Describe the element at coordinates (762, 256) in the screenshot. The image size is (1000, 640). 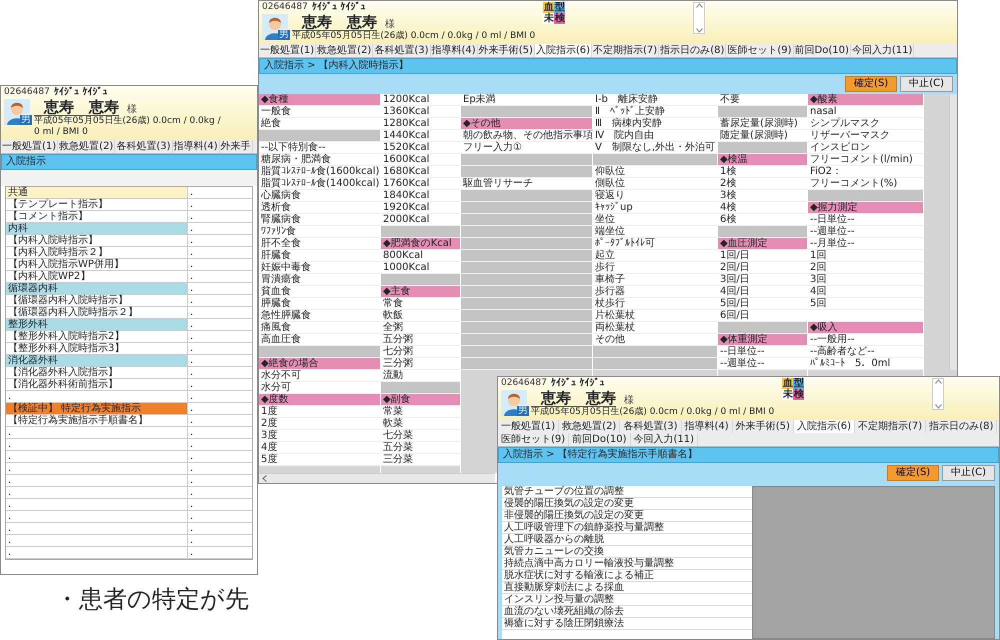
I see `option-cell: 1回/日` at that location.